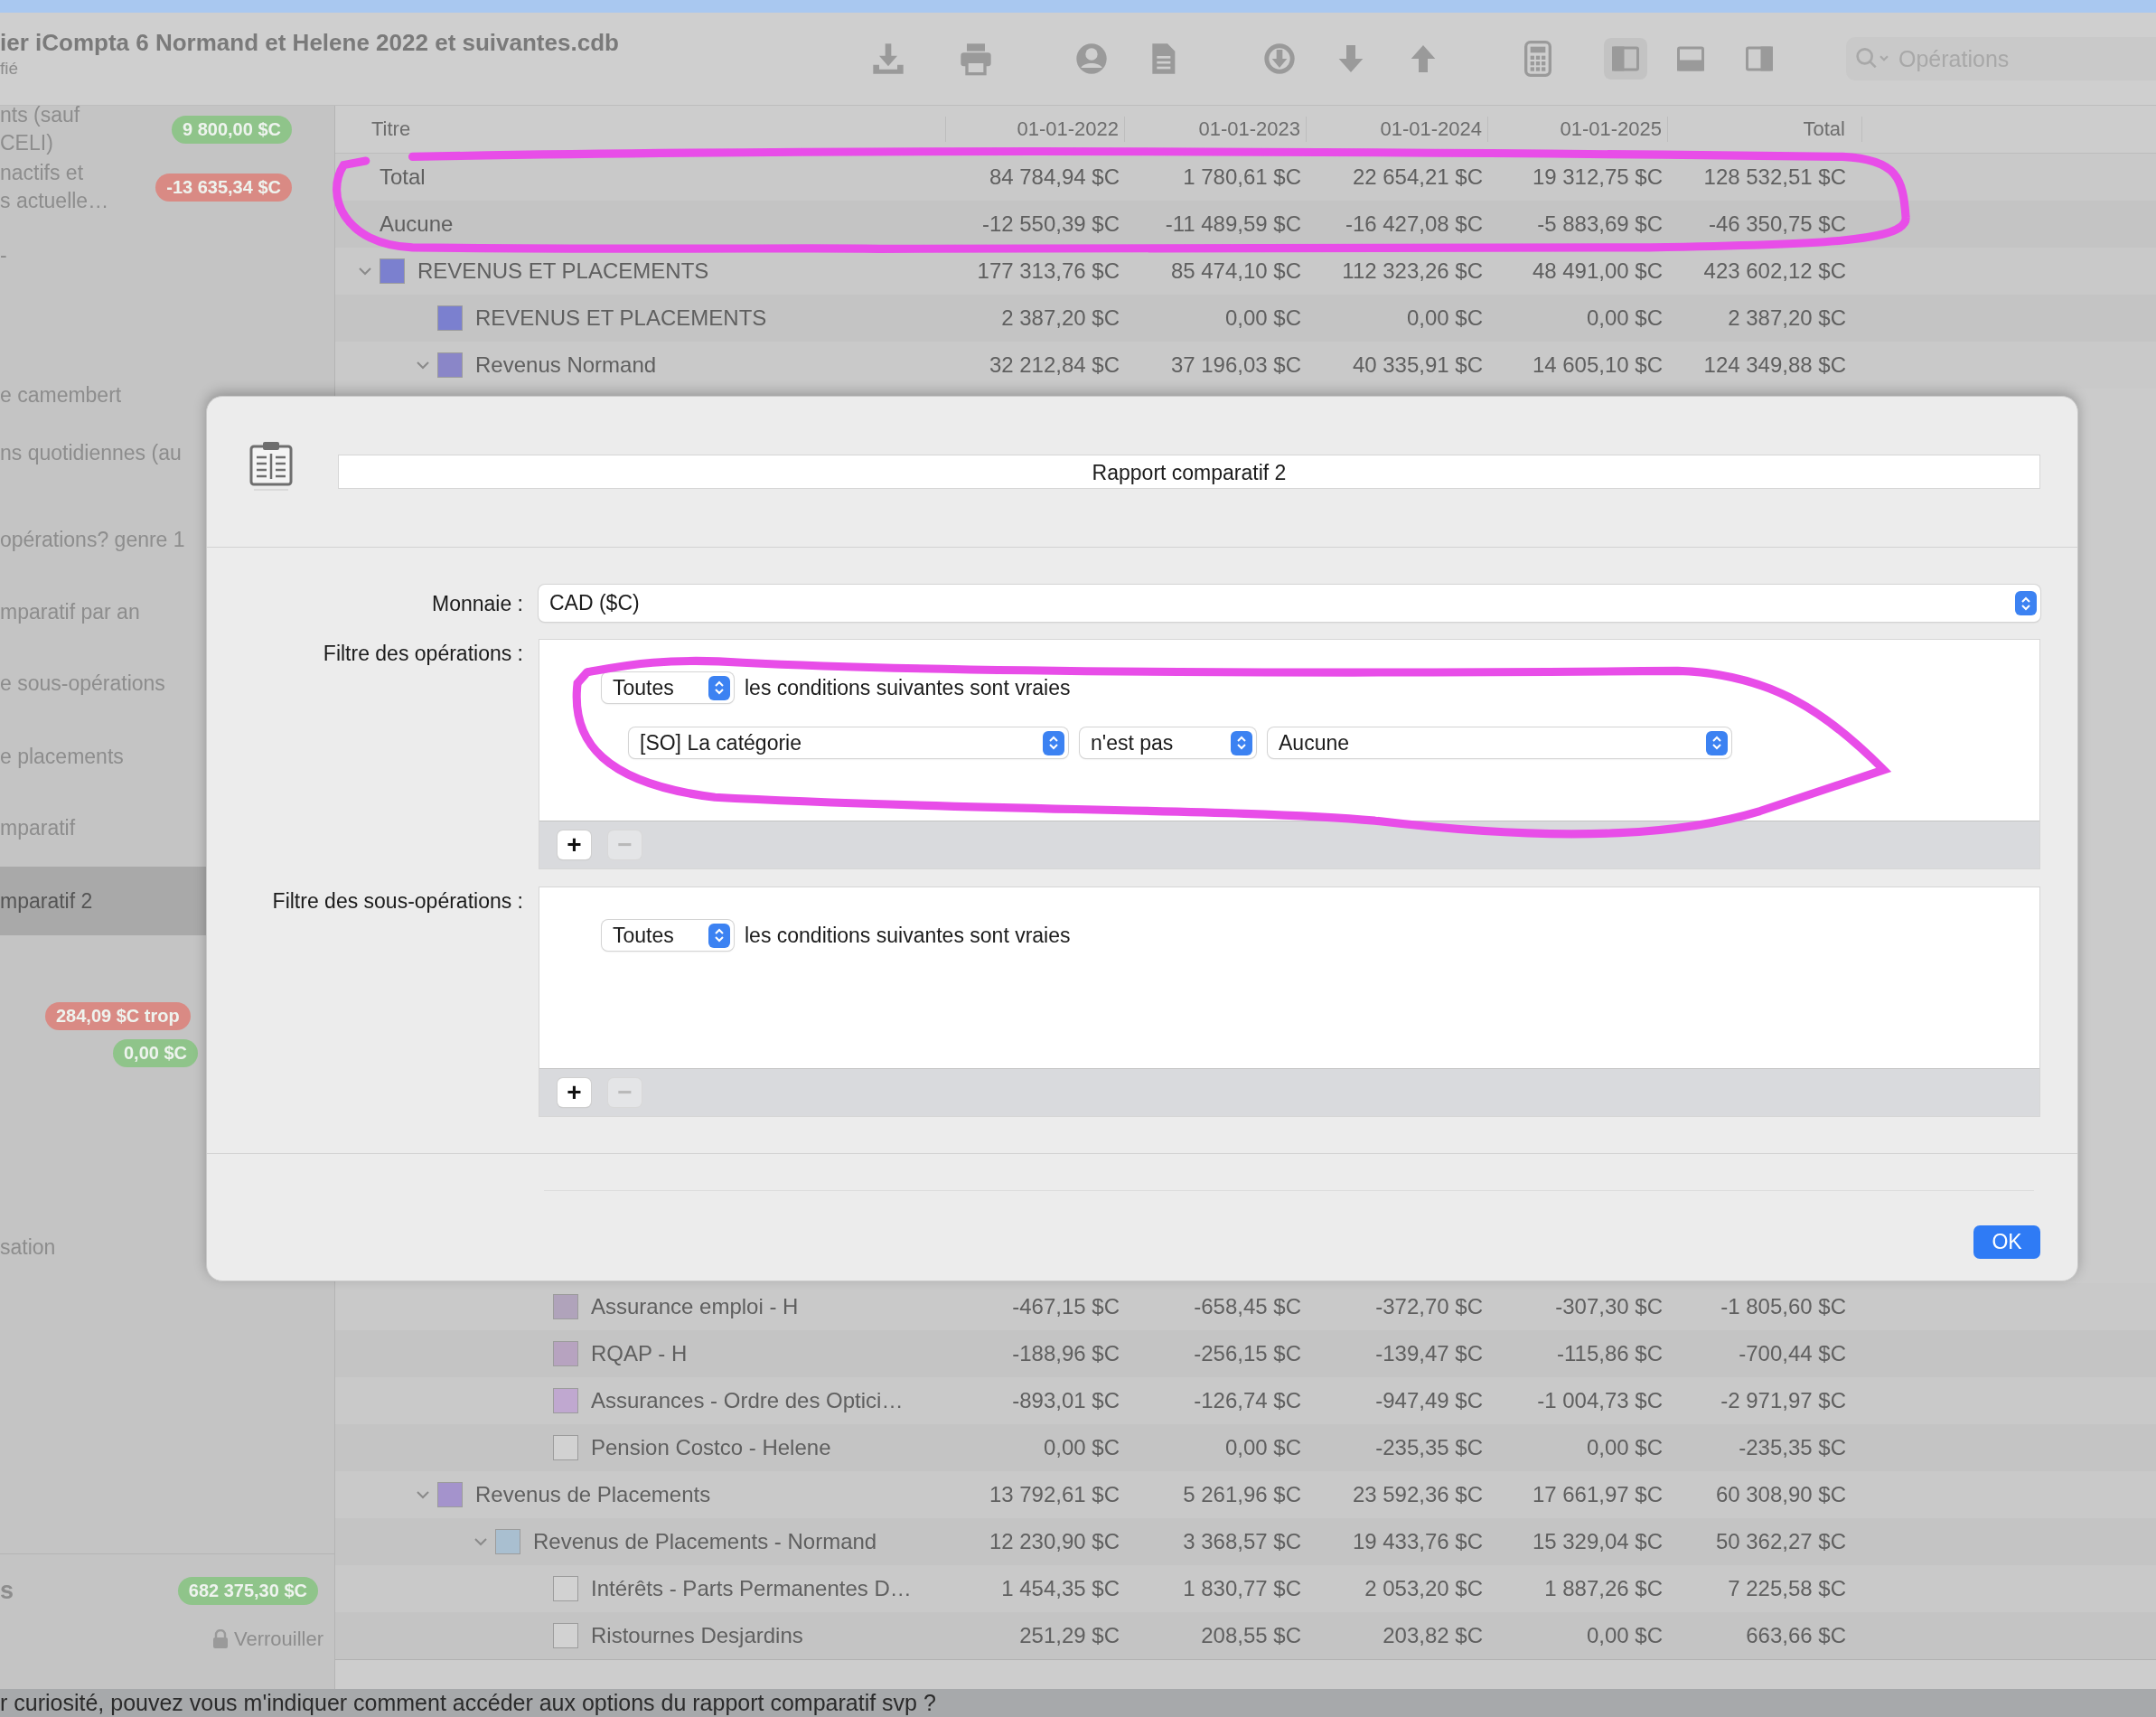 The image size is (2156, 1717). I want to click on table-cell-text: 177 313,76 $C, so click(1048, 271).